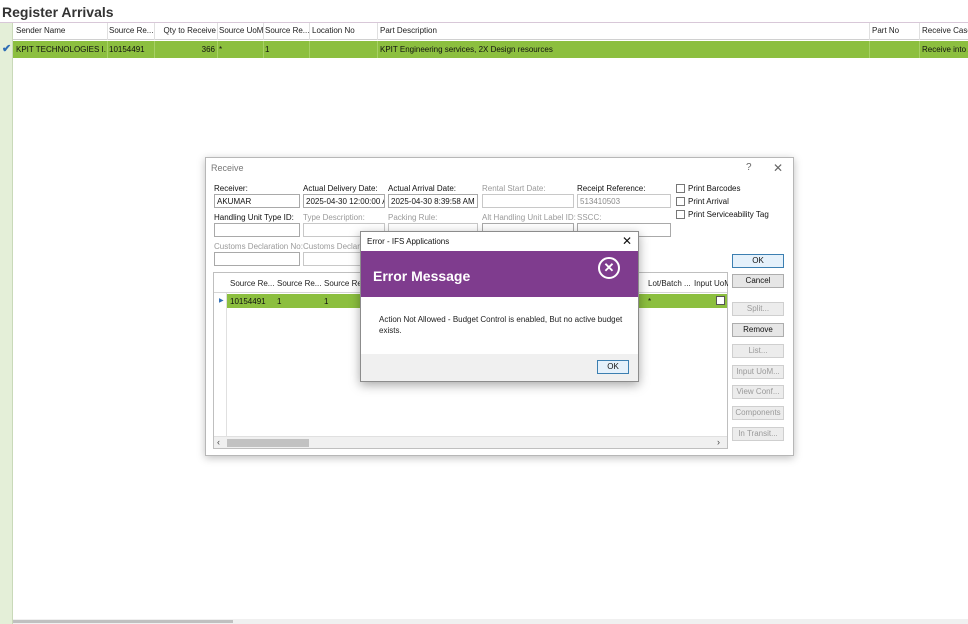 Image resolution: width=968 pixels, height=624 pixels. What do you see at coordinates (408, 241) in the screenshot?
I see `error-dialog-title: Error - IFS Applications` at bounding box center [408, 241].